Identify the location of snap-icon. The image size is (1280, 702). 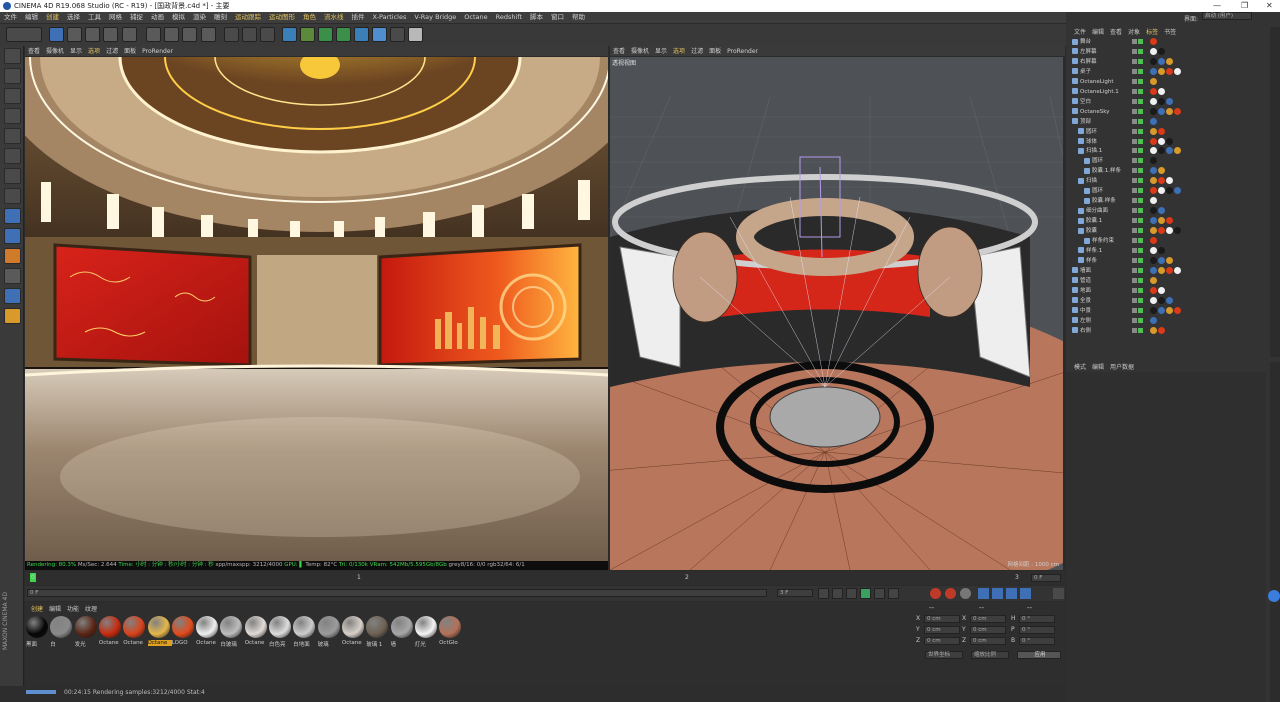
(12, 216).